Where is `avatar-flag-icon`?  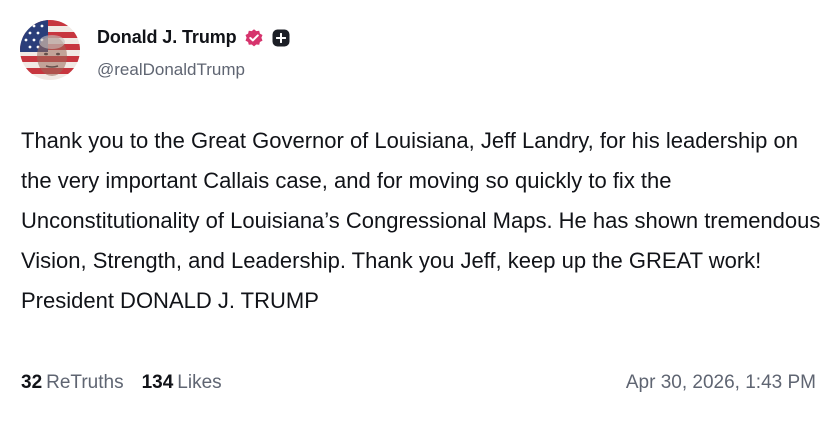 avatar-flag-icon is located at coordinates (50, 50).